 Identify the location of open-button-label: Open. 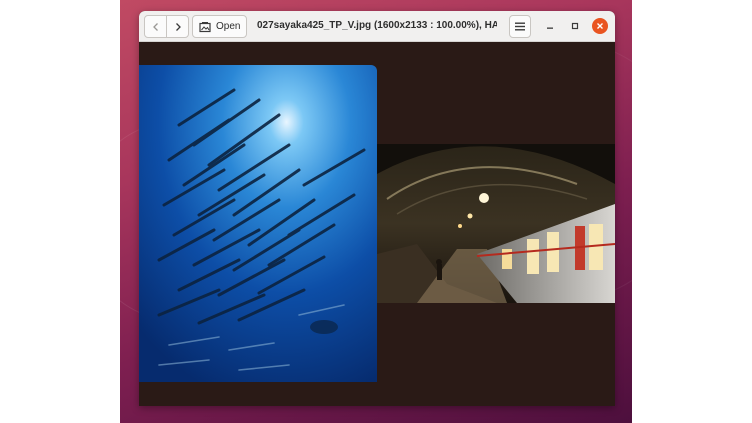
(228, 26).